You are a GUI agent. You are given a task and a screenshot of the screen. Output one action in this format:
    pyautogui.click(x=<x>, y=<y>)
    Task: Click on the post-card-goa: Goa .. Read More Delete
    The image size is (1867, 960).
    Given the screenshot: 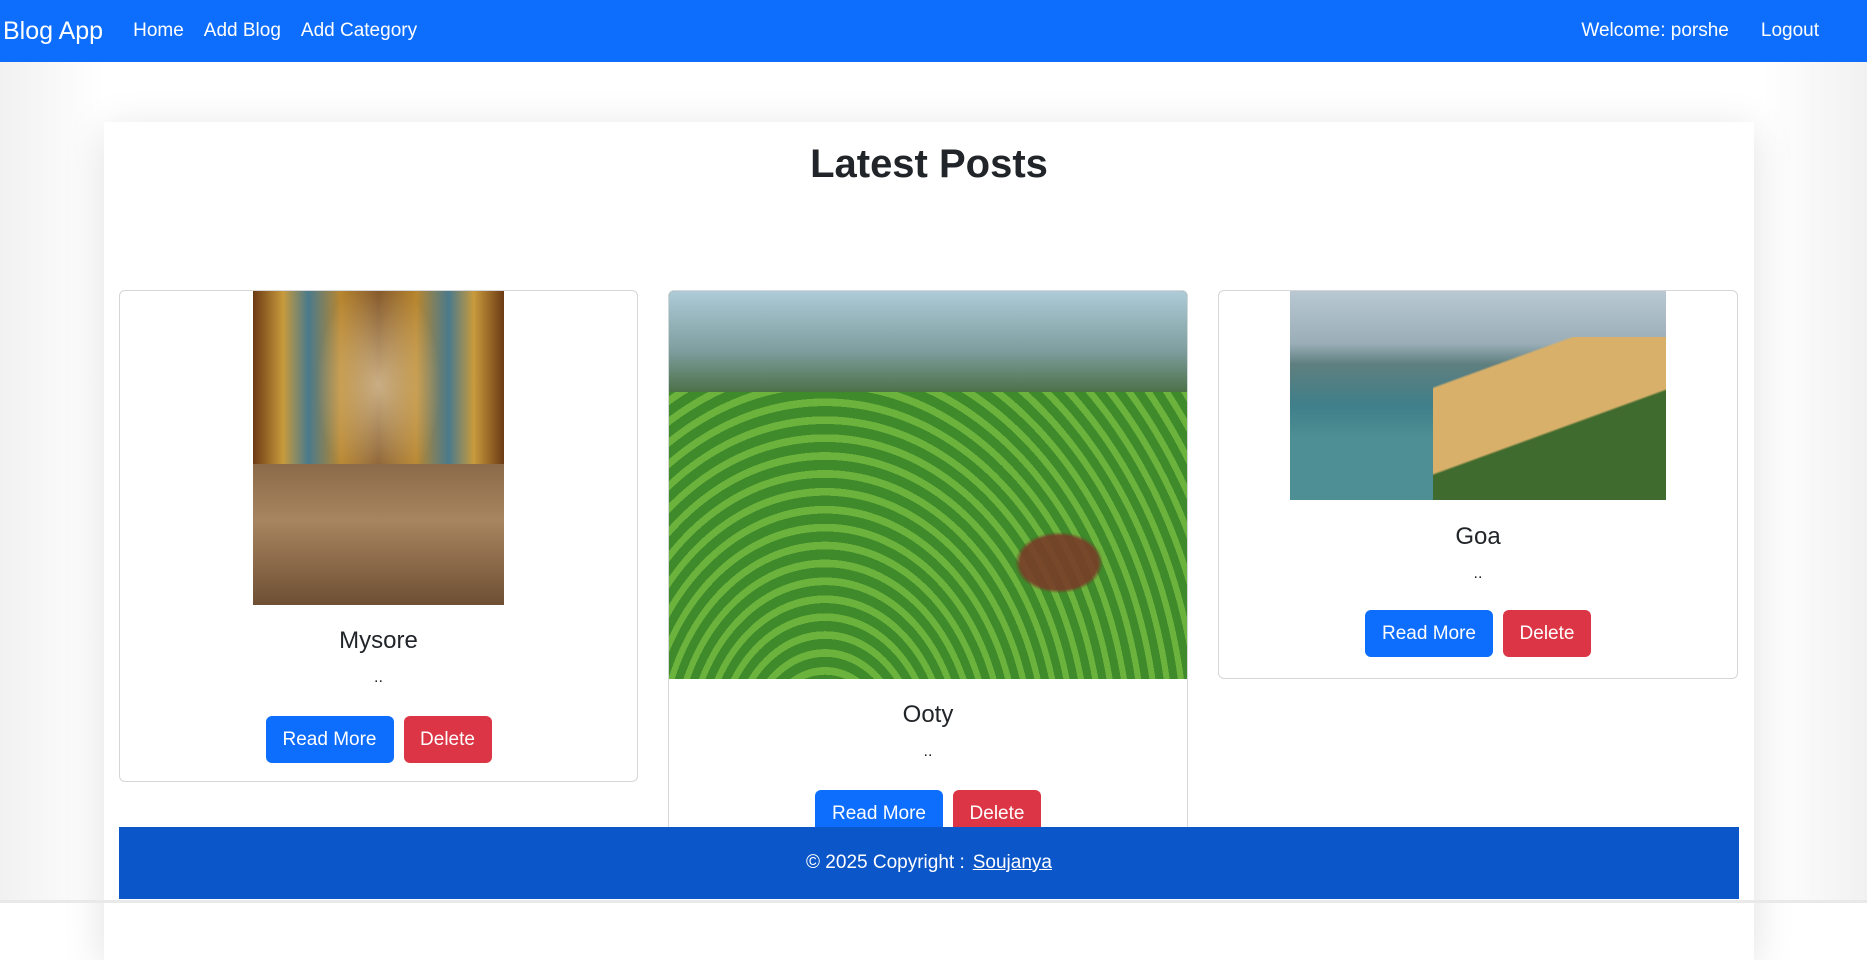 What is the action you would take?
    pyautogui.click(x=1478, y=484)
    